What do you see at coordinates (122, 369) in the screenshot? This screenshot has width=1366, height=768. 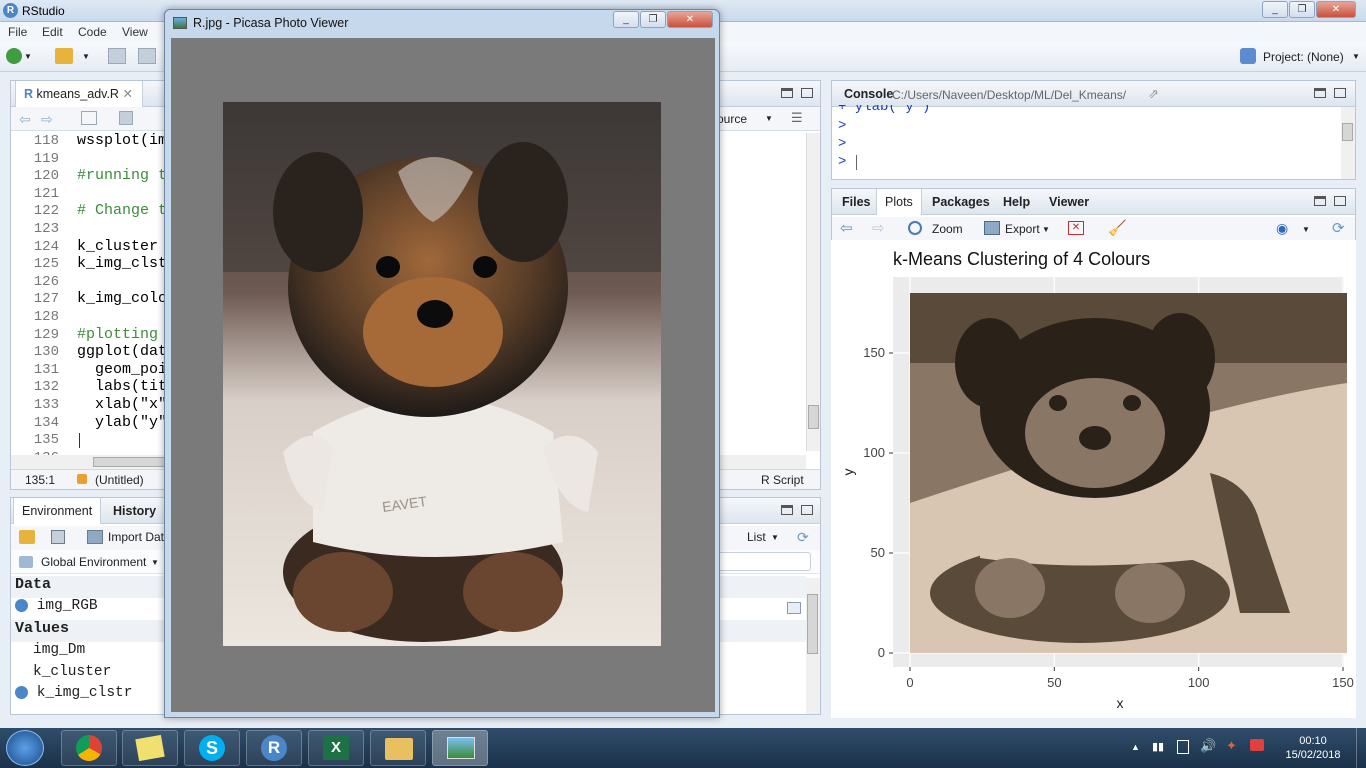 I see `code-line: geom_poi` at bounding box center [122, 369].